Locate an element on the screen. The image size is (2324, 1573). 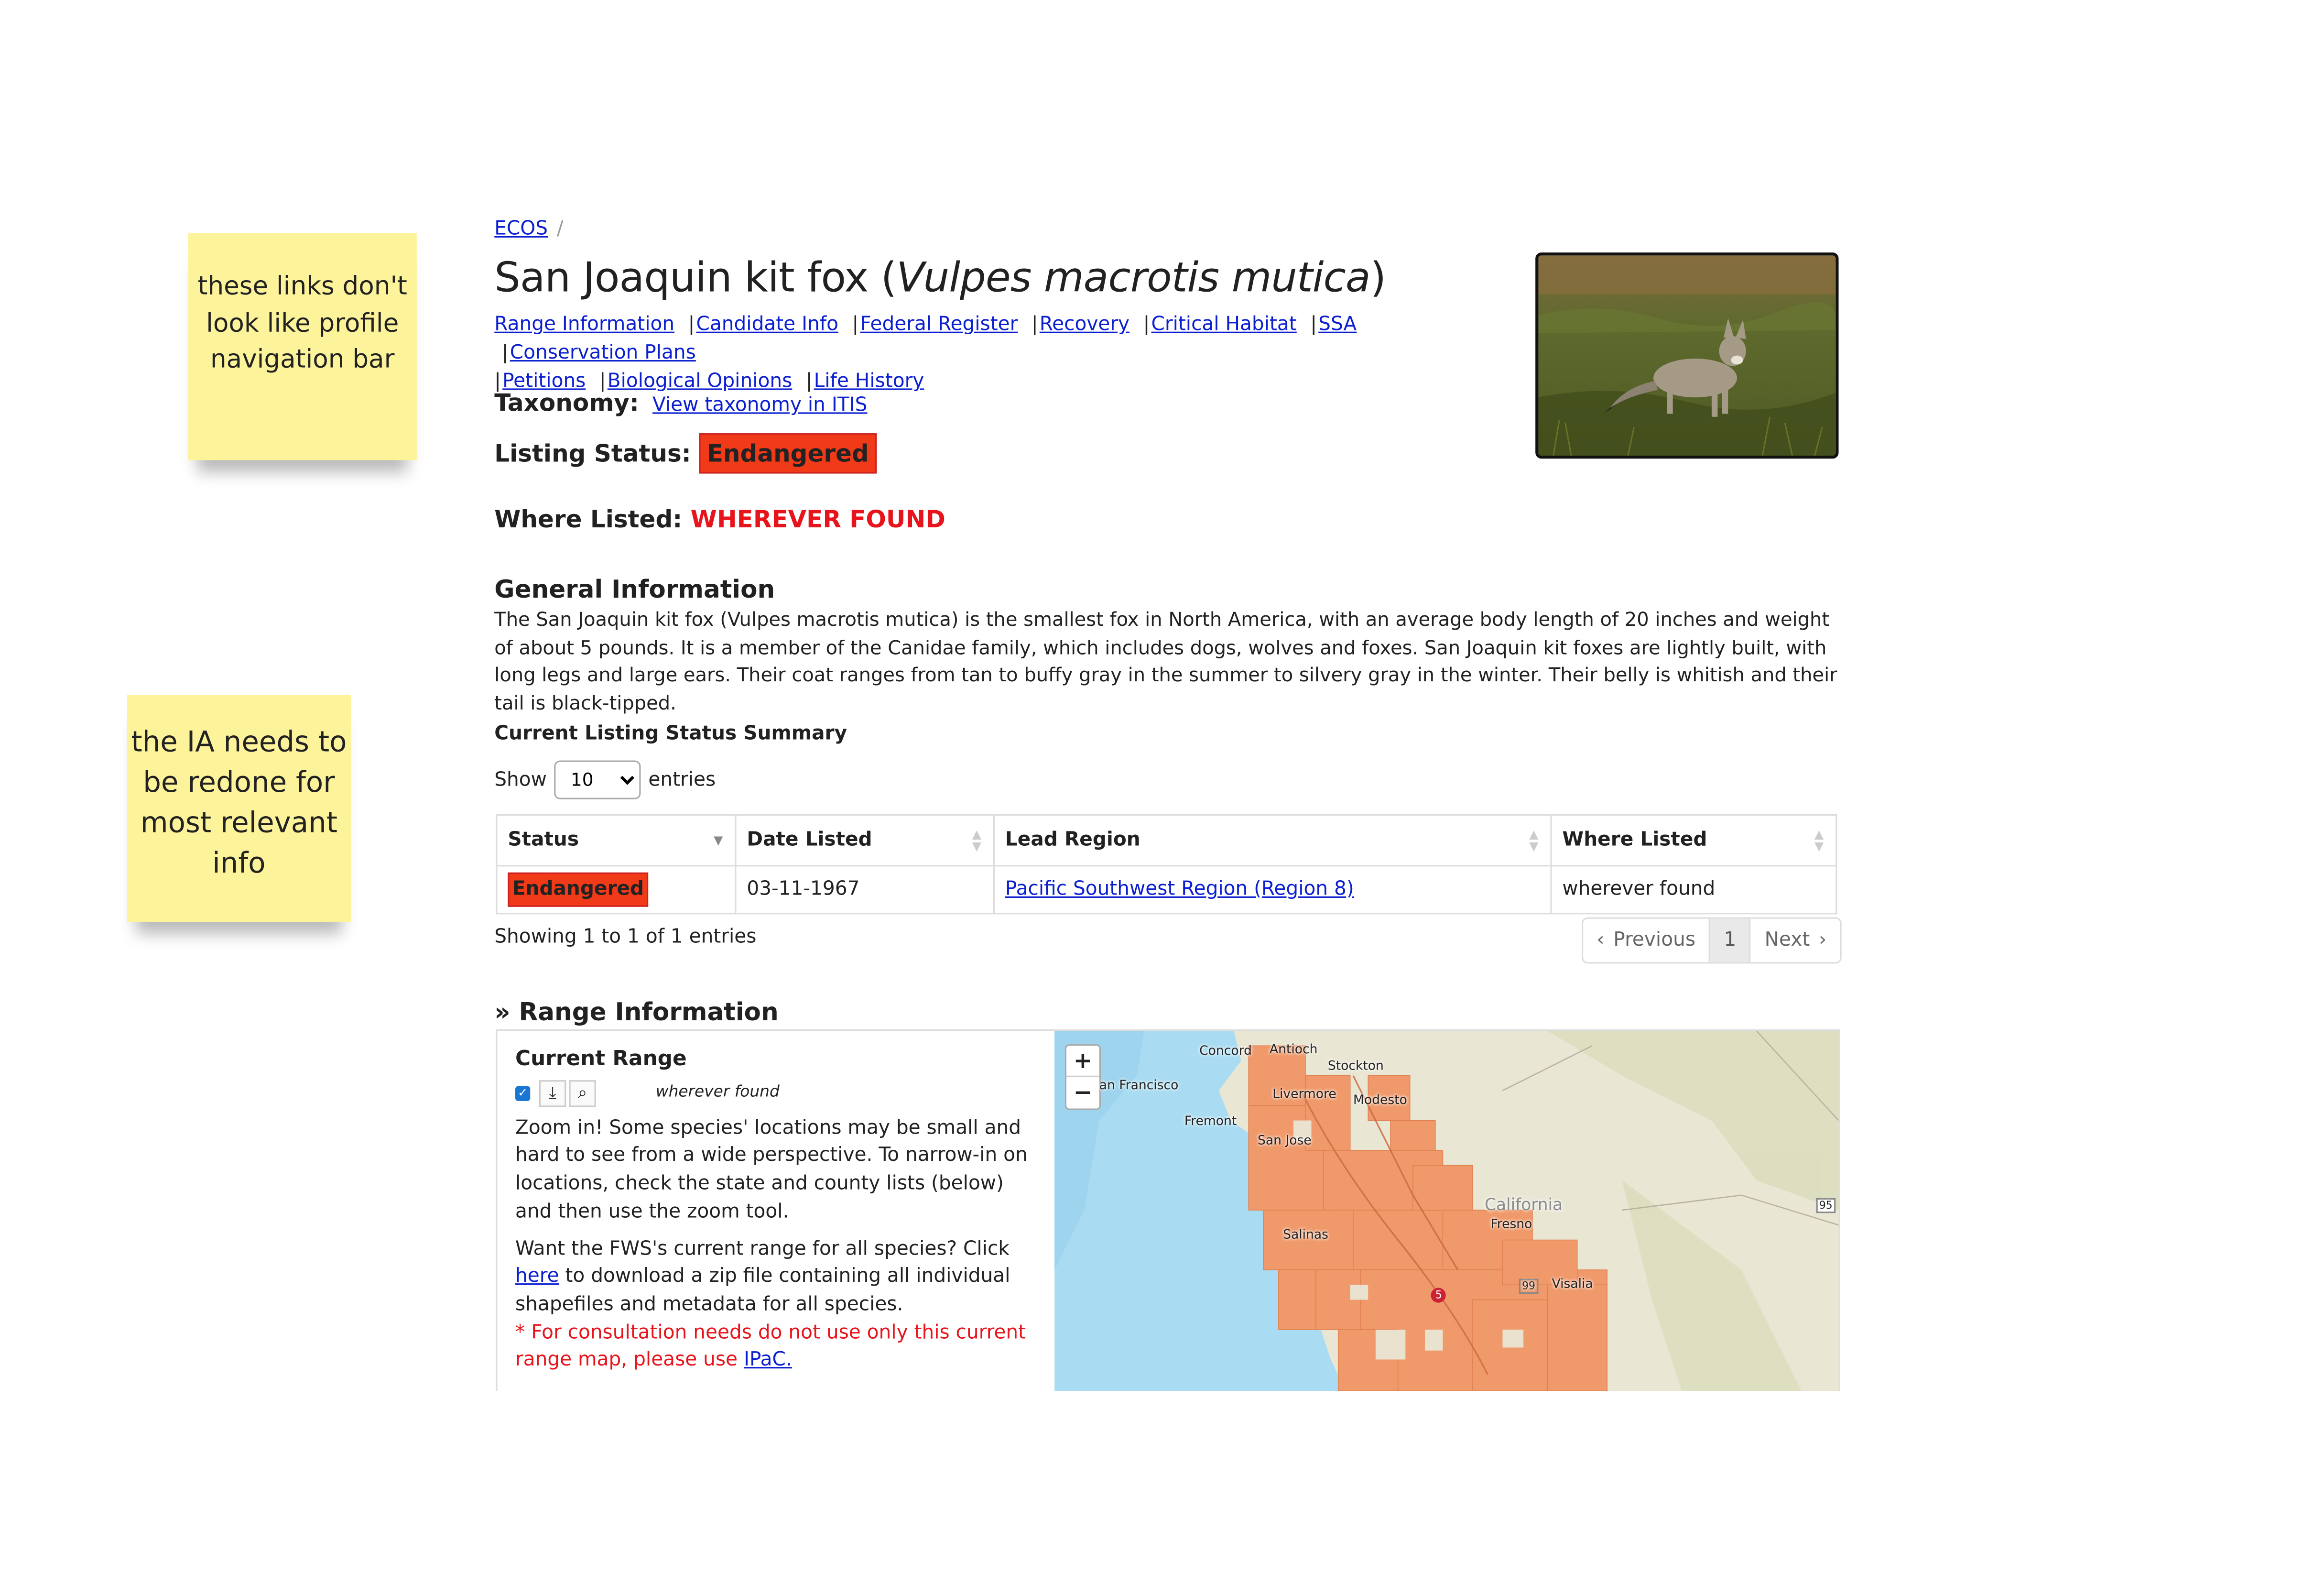
nav-link-ssa: SSA is located at coordinates (1337, 325).